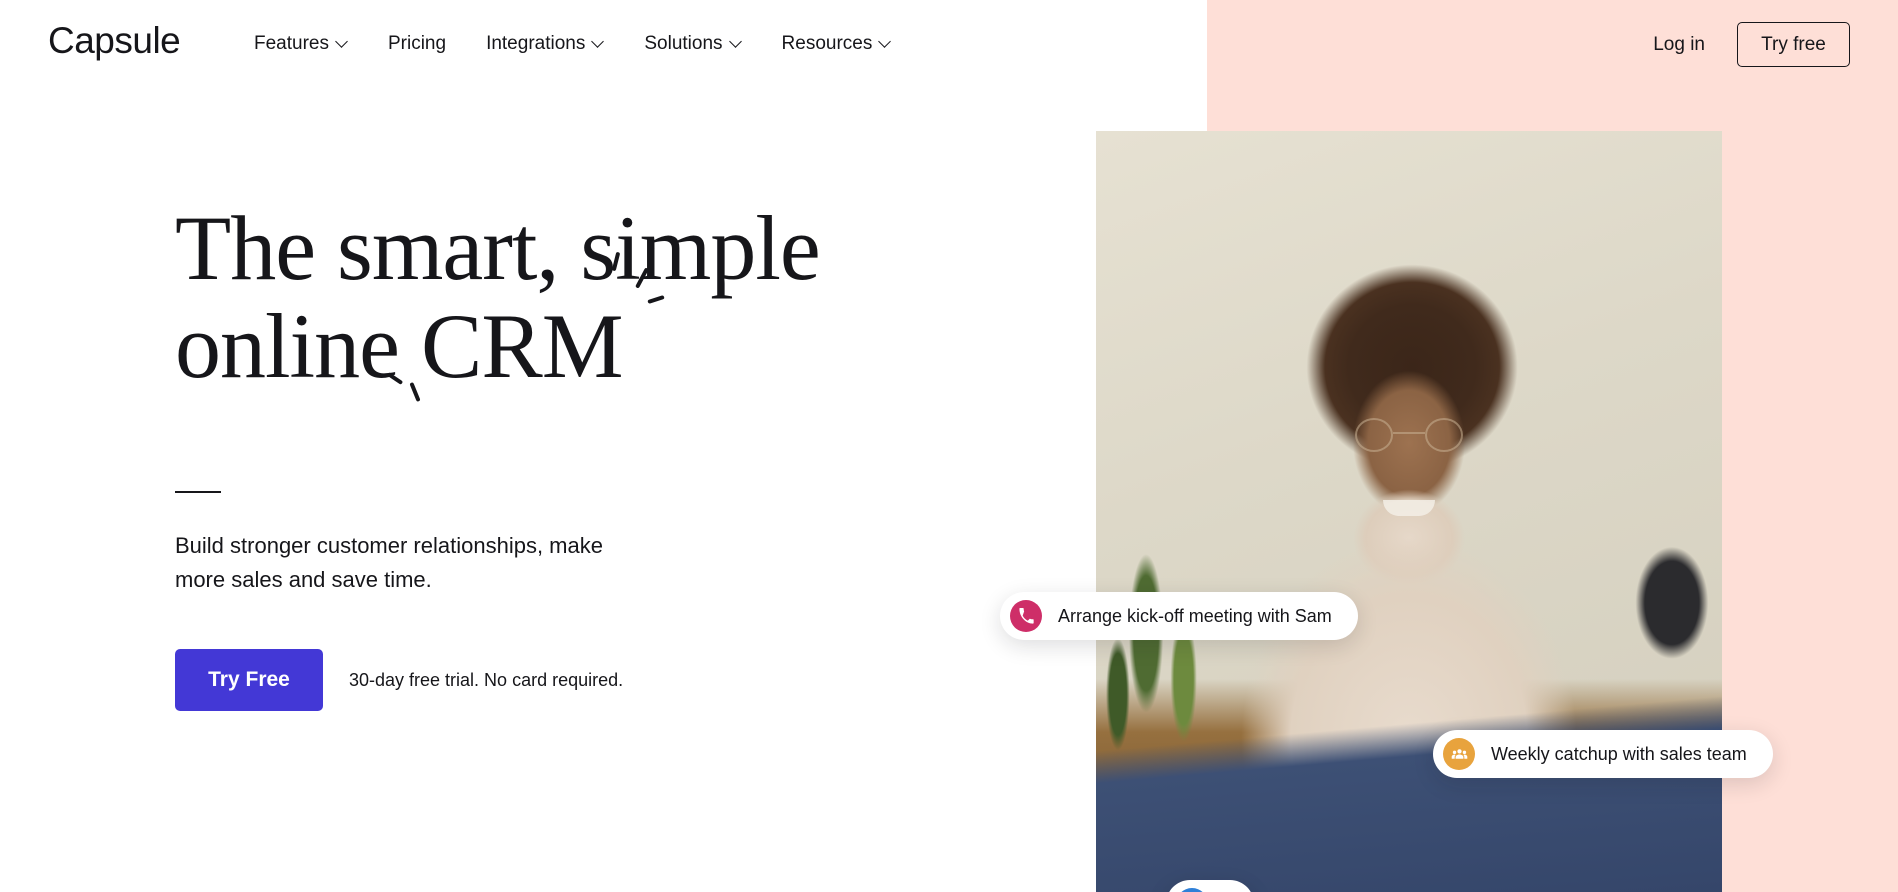  I want to click on header-actions: Log in Try free, so click(1749, 44).